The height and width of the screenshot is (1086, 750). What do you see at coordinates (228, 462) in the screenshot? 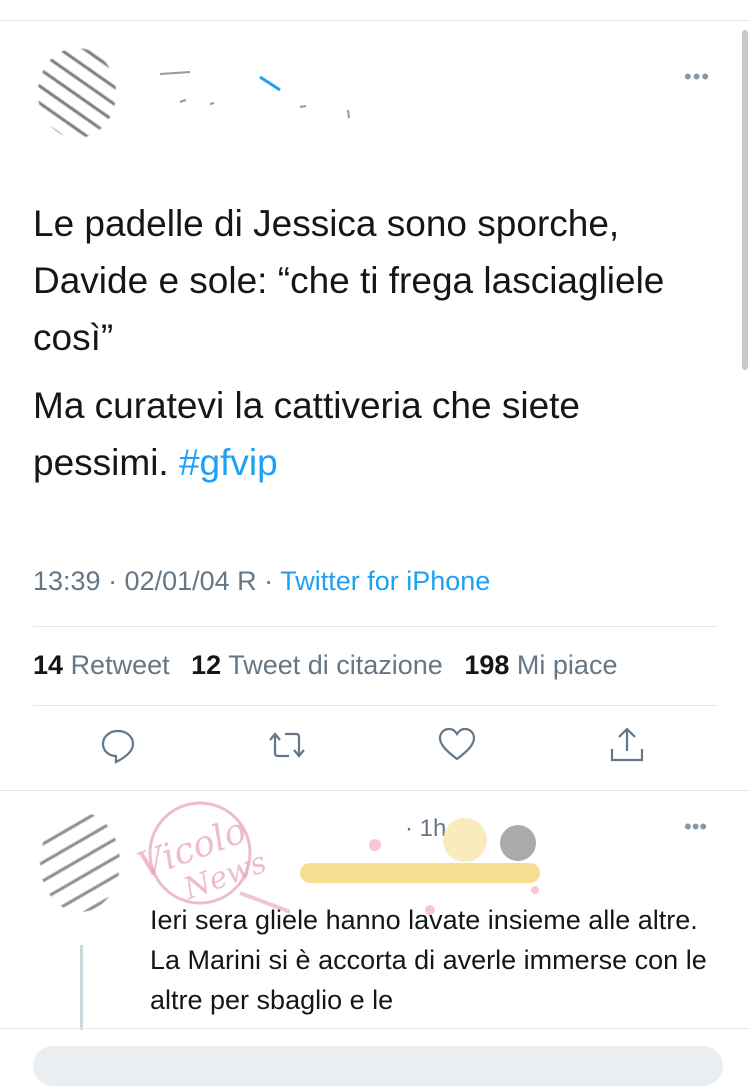
I see `hashtag-link: #gfvip` at bounding box center [228, 462].